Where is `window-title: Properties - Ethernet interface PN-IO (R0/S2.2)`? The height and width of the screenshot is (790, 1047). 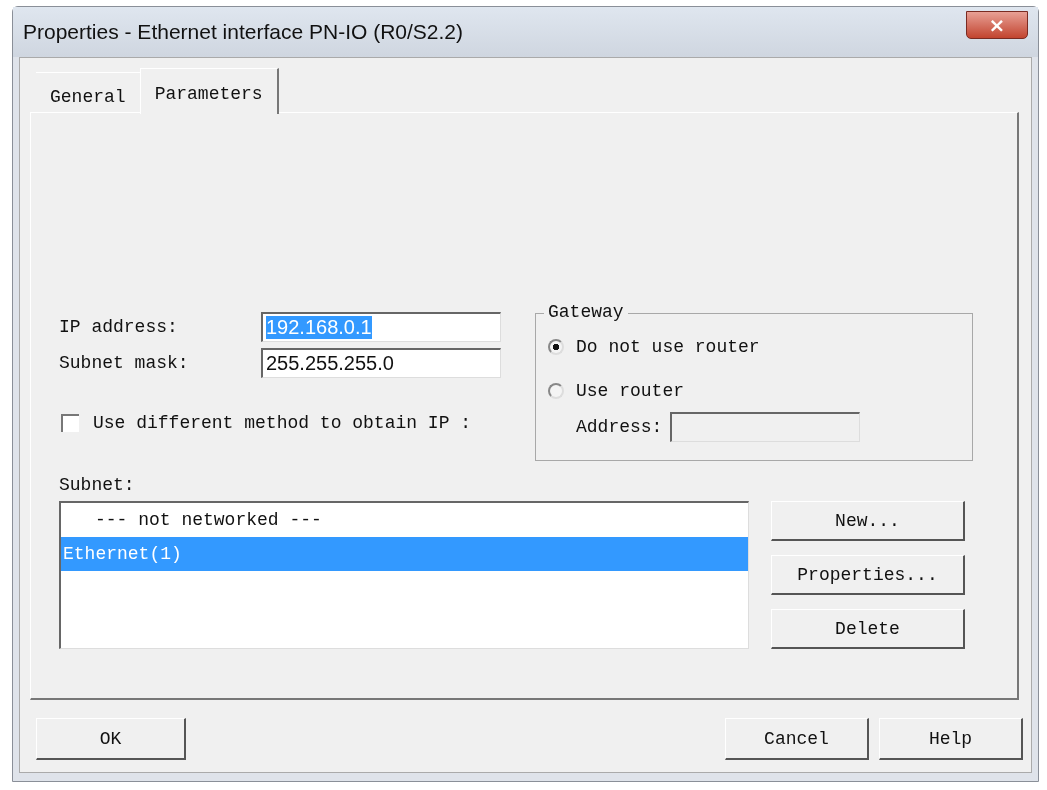
window-title: Properties - Ethernet interface PN-IO (R0/S2.2) is located at coordinates (243, 32).